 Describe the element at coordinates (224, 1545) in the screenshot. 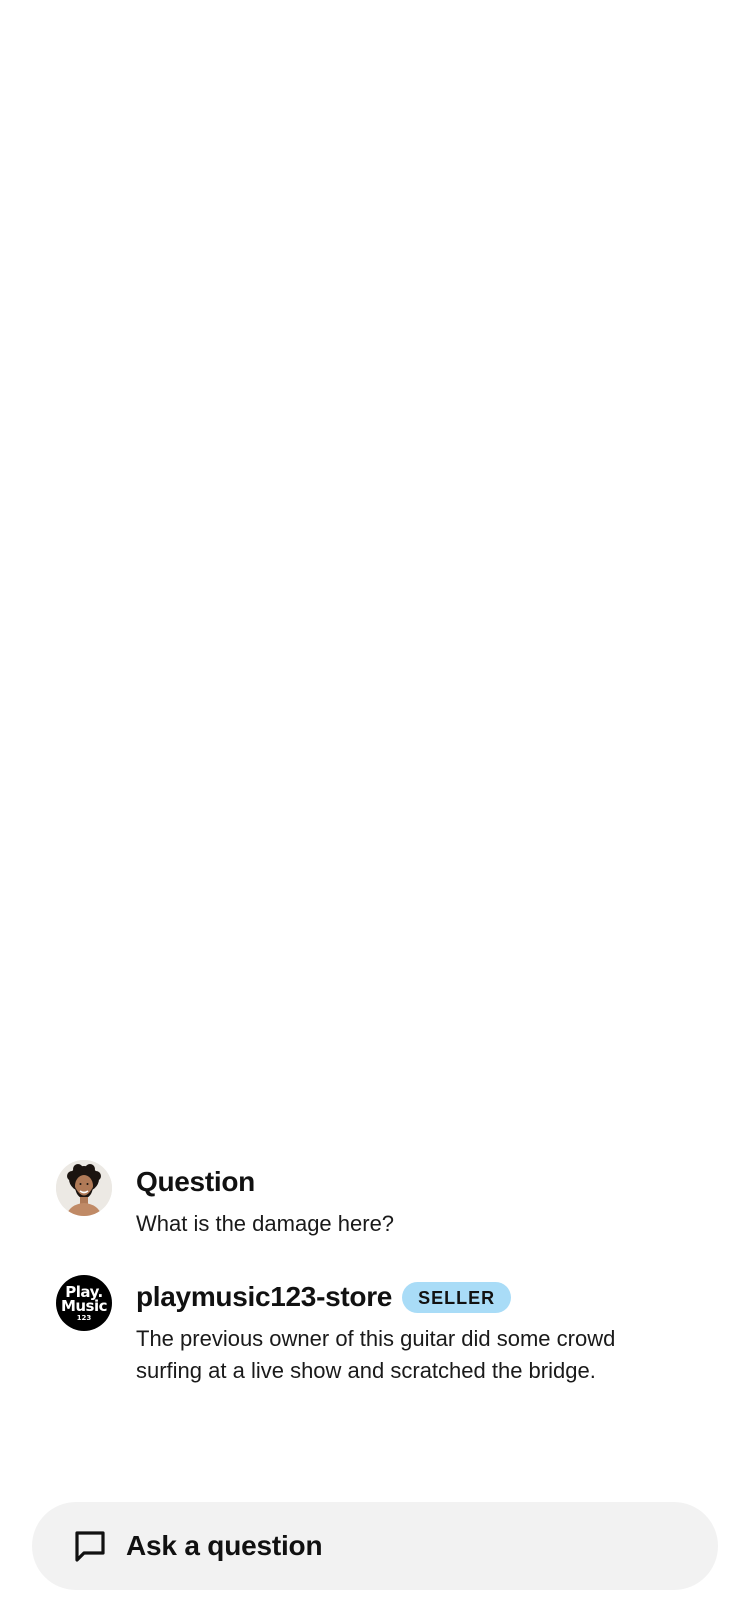

I see `ask-question-label: Ask a question` at that location.